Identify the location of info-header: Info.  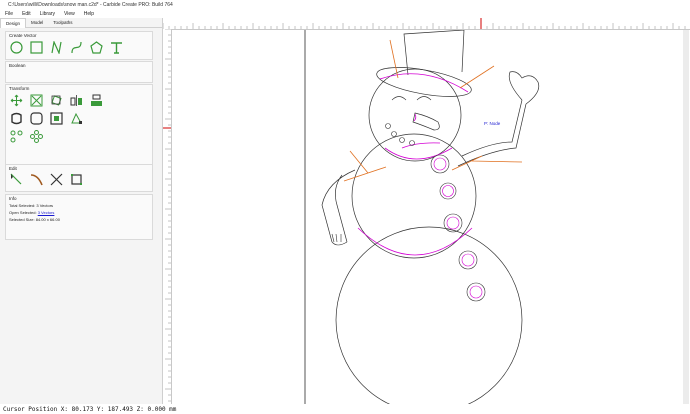
(13, 198).